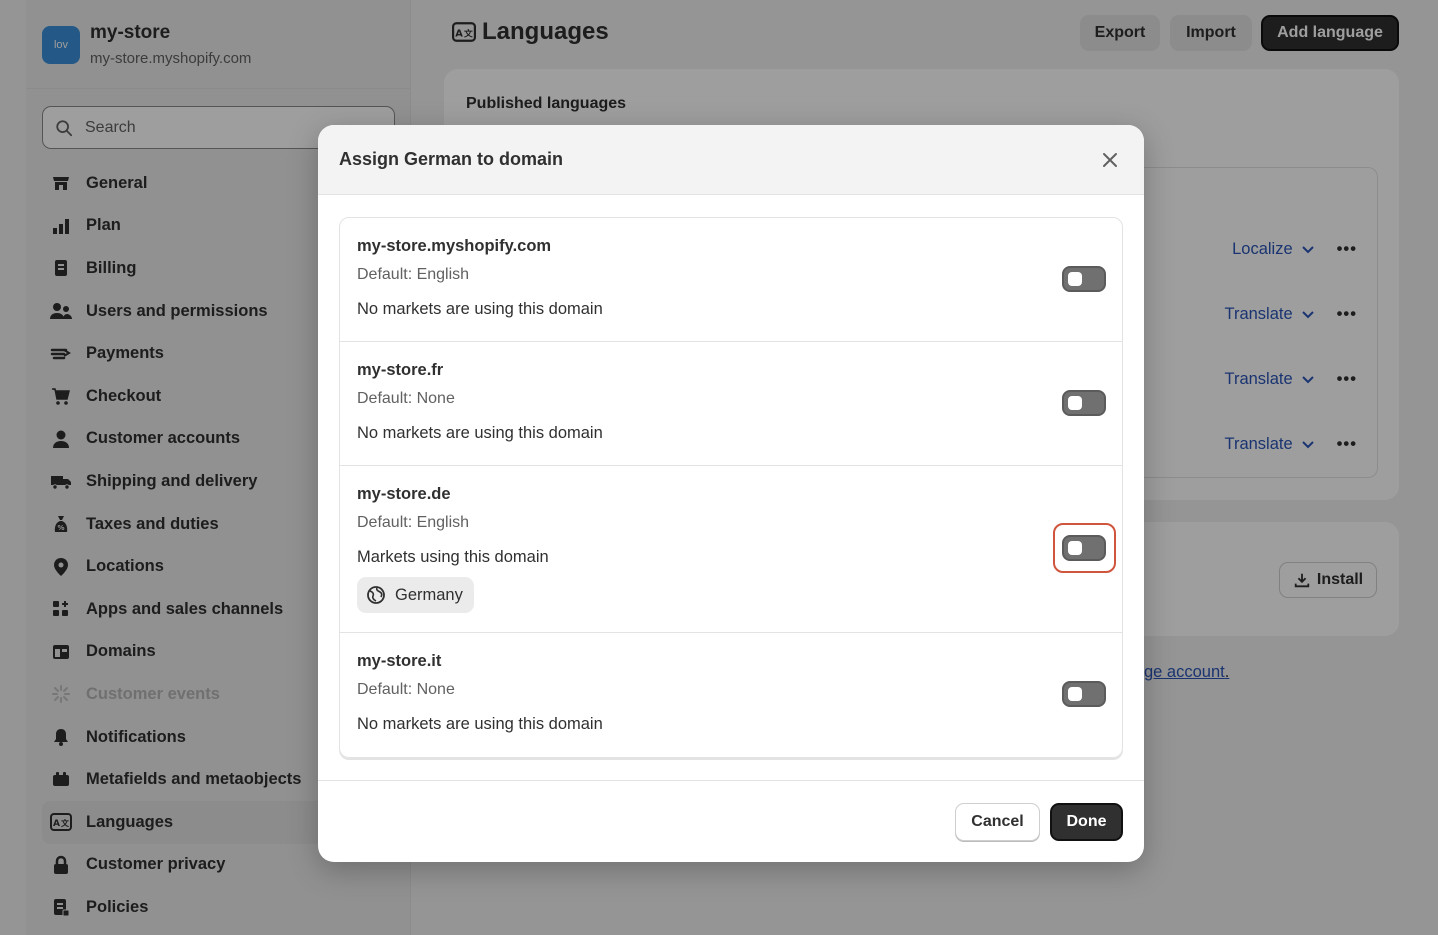  I want to click on domain-name: my-store.myshopify.com, so click(454, 246).